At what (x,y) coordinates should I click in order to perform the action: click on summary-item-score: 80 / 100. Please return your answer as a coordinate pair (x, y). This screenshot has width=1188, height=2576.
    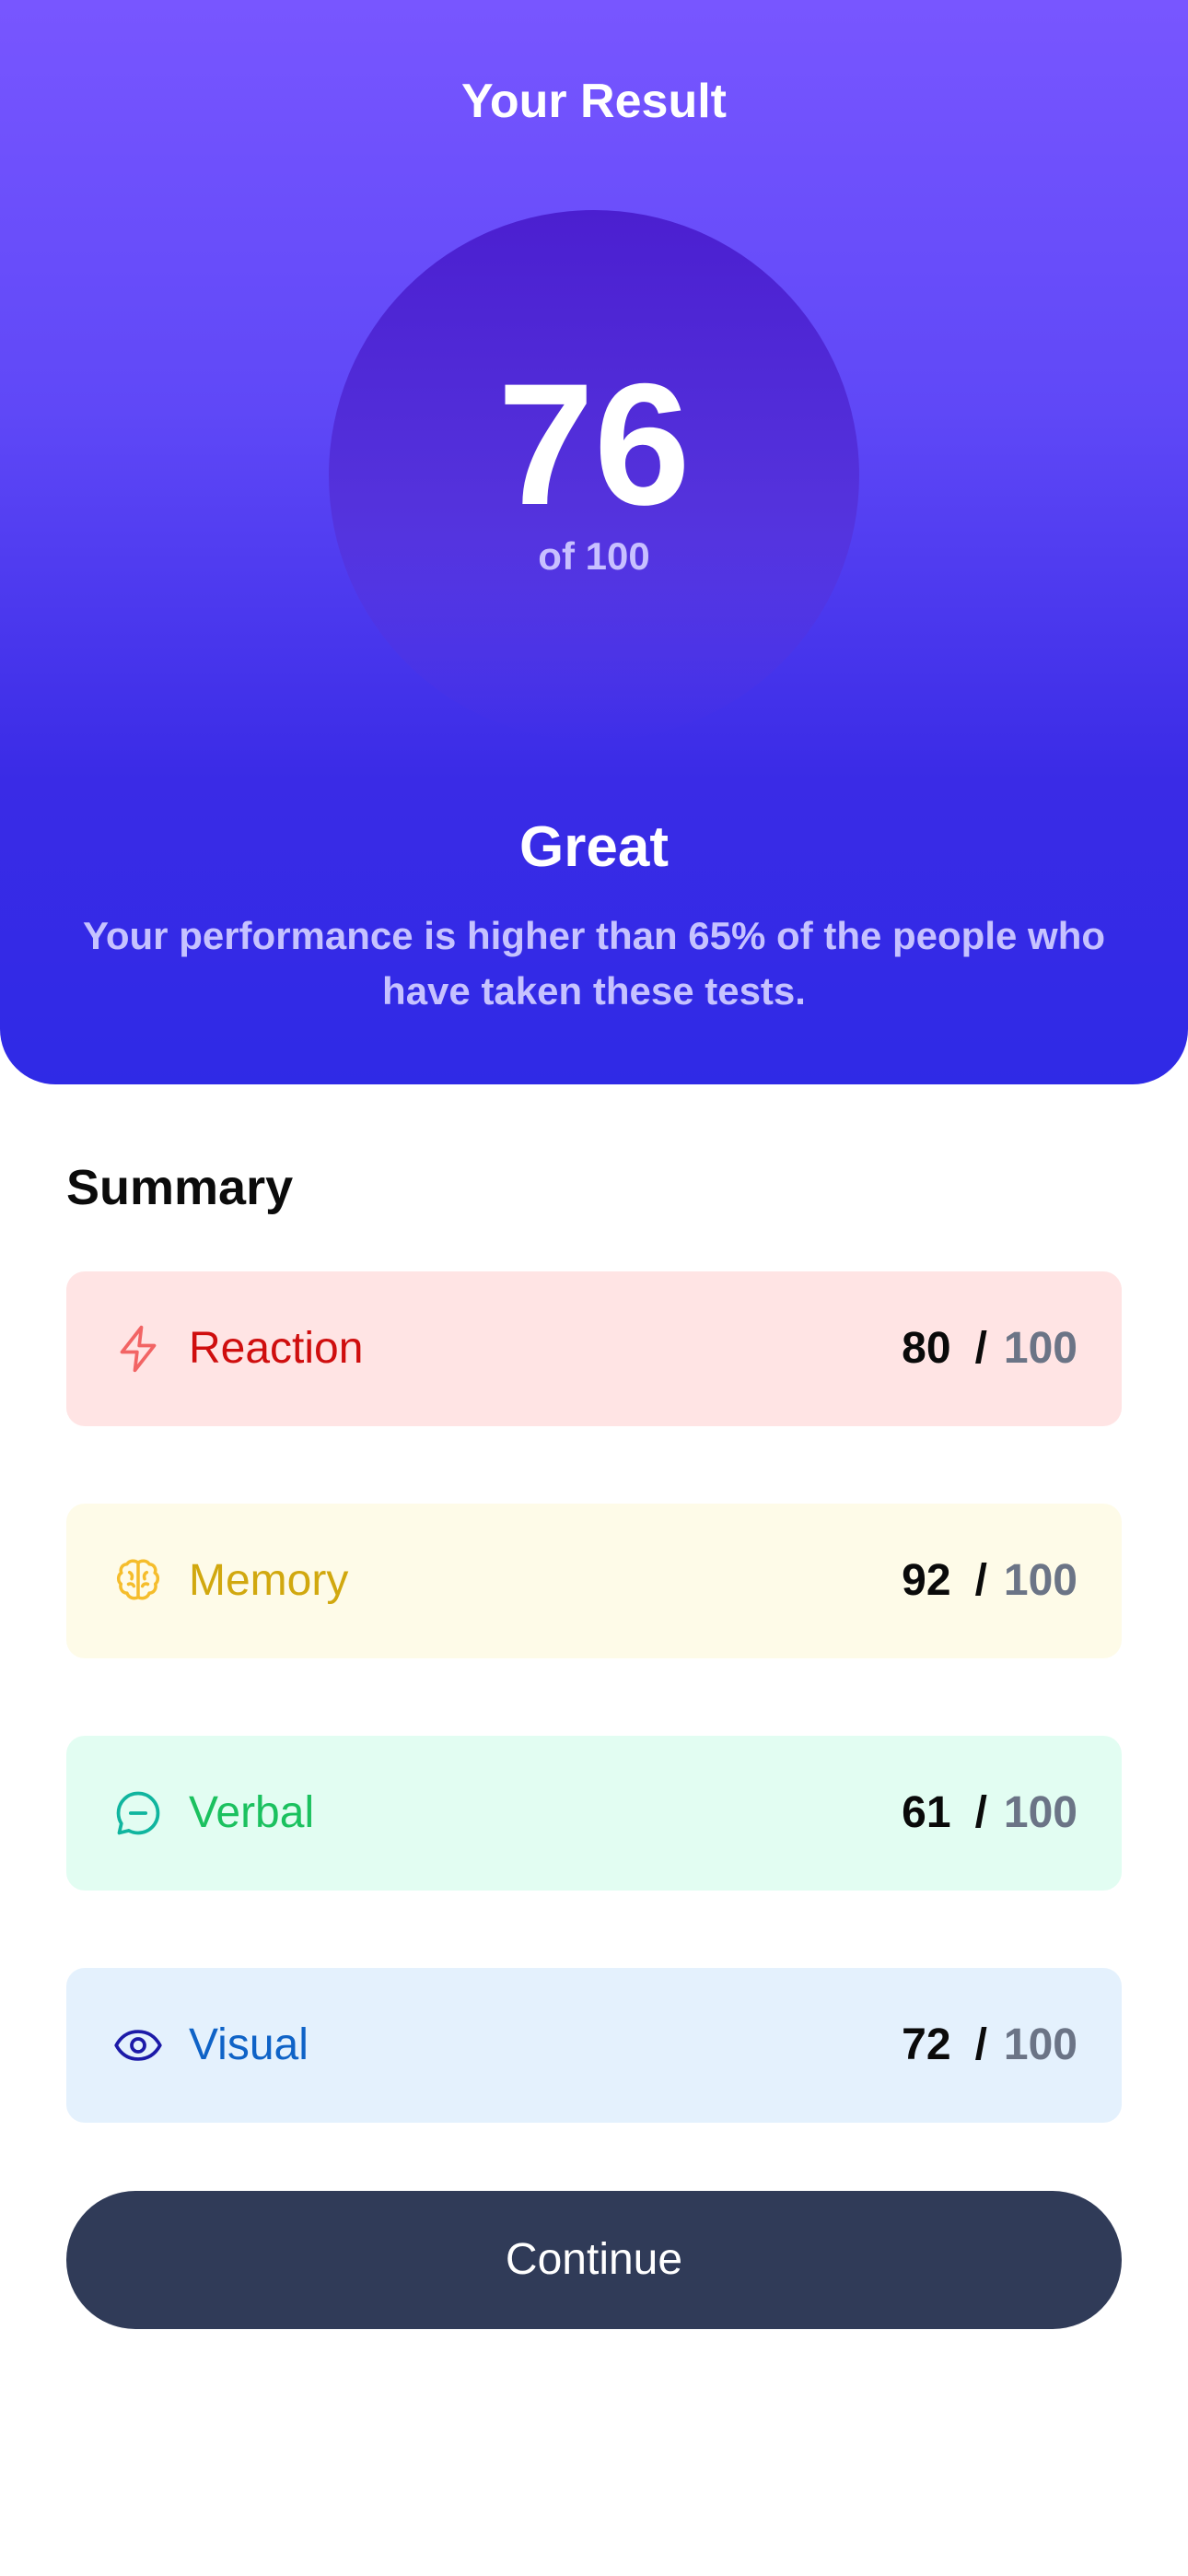
    Looking at the image, I should click on (989, 1348).